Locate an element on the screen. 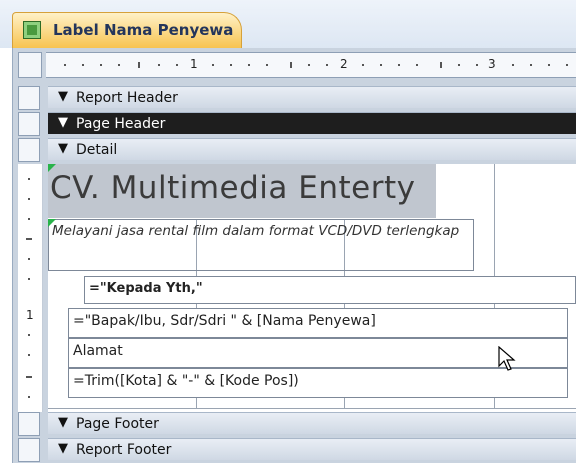 This screenshot has height=463, width=576. section-label: Report Header is located at coordinates (127, 98).